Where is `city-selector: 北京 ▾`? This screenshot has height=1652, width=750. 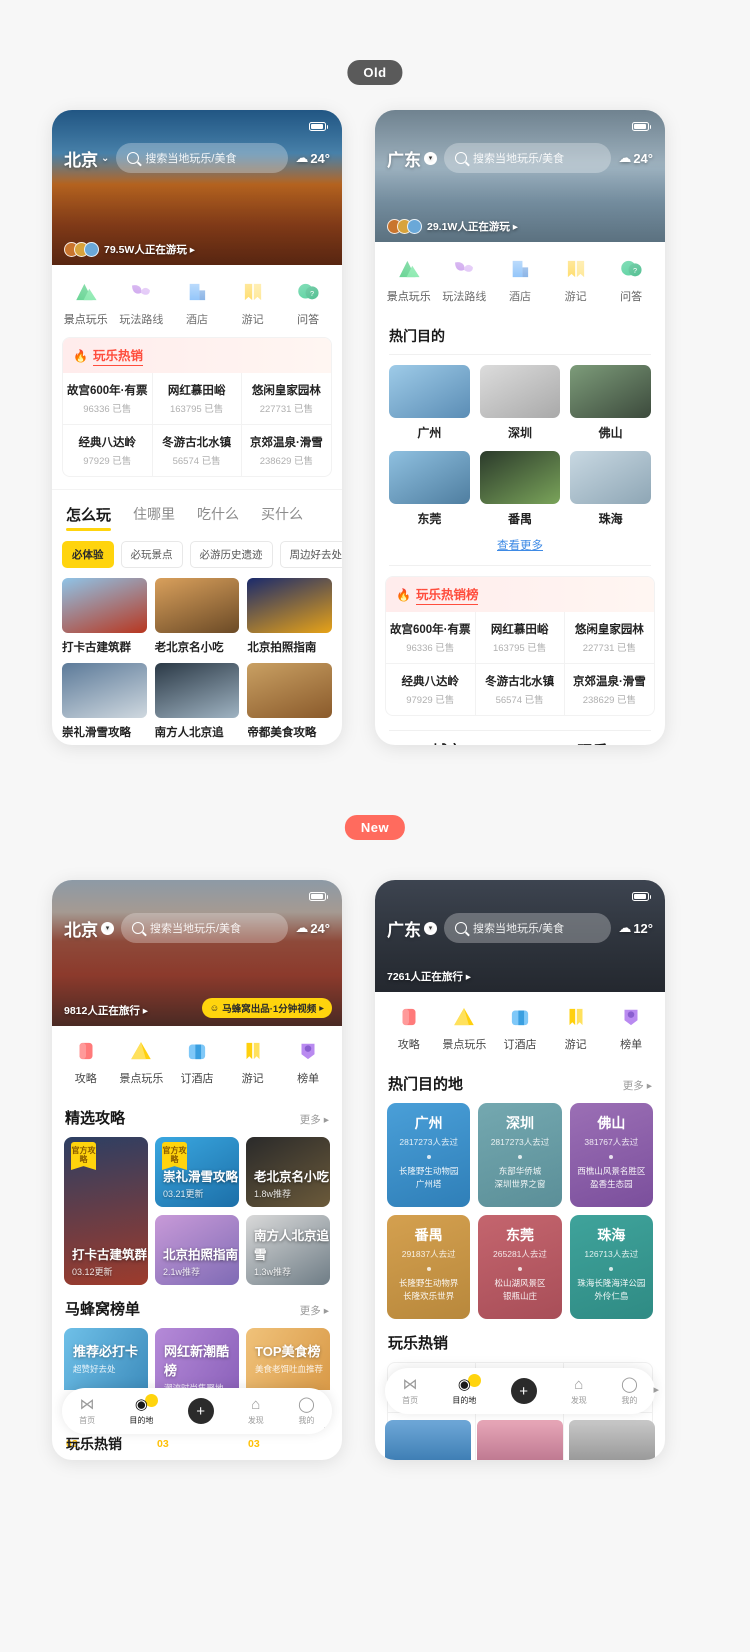 city-selector: 北京 ▾ is located at coordinates (89, 928).